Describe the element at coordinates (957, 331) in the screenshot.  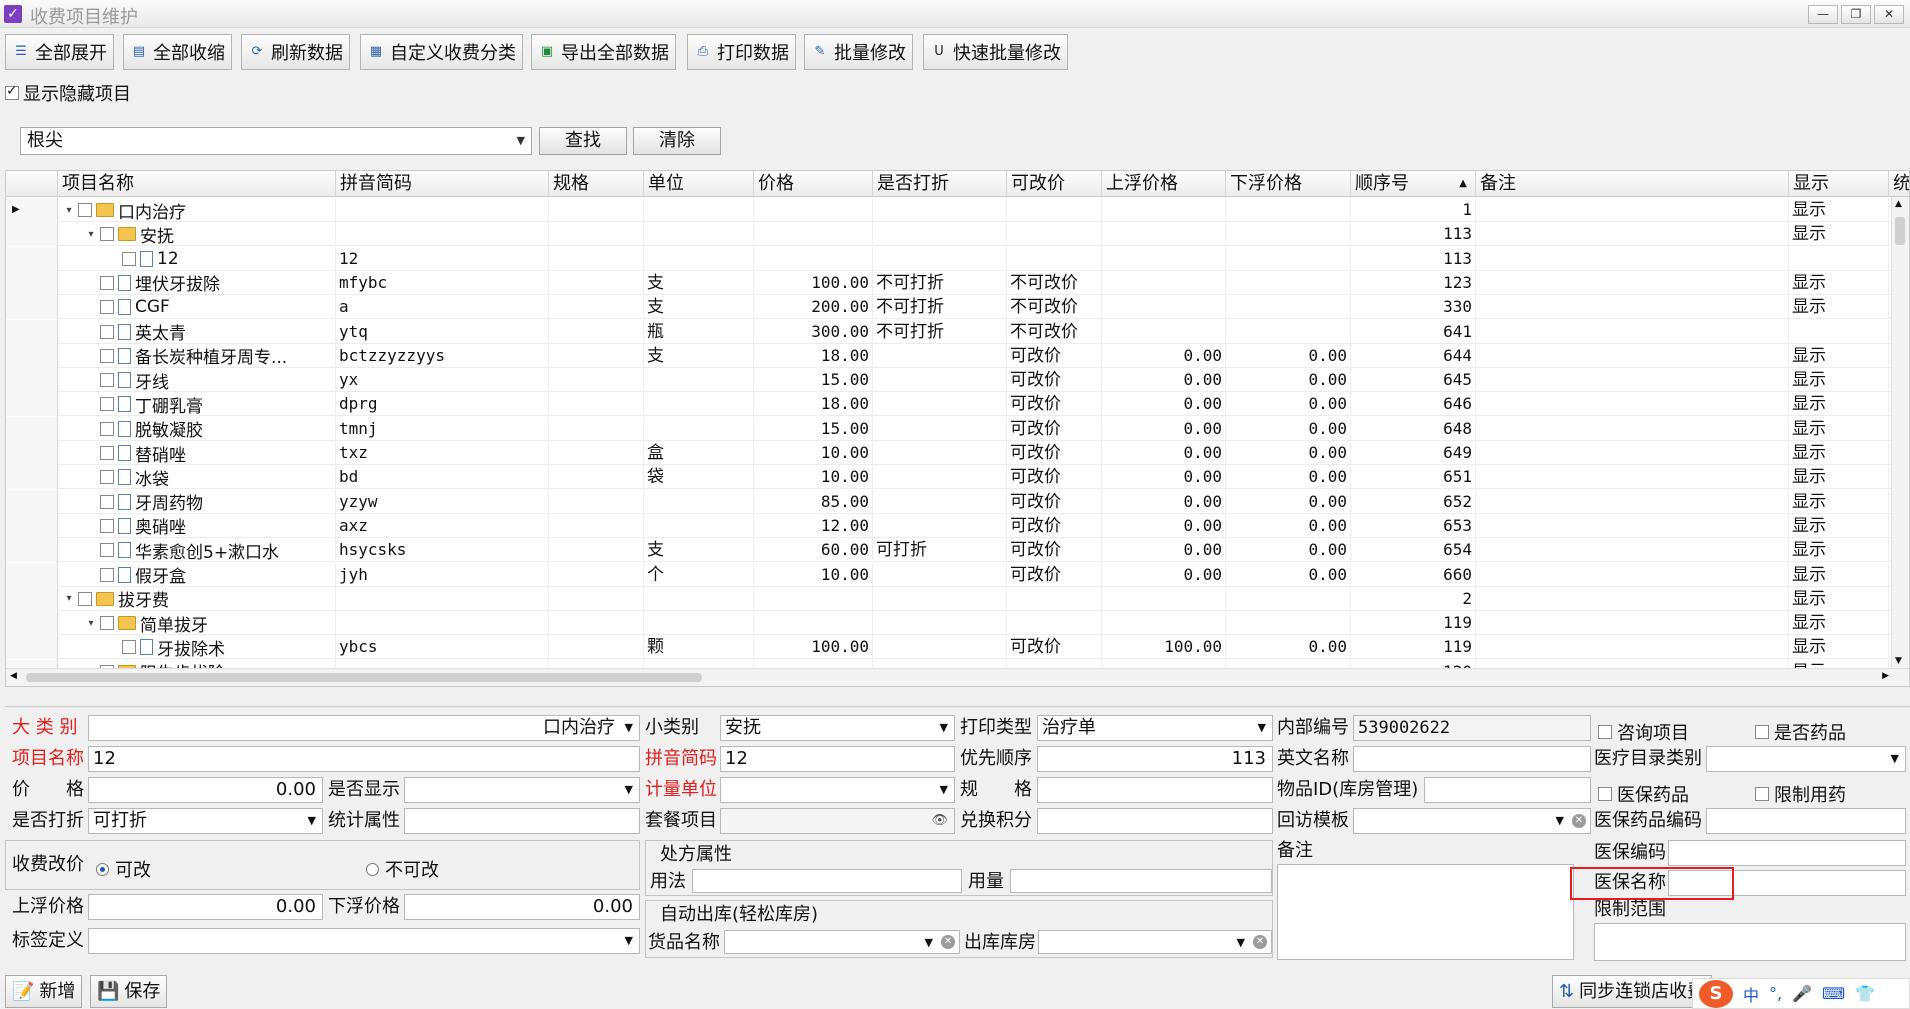
I see `table-row: 英太青 ytq 瓶 300.00 不可打折 不可改价 641` at that location.